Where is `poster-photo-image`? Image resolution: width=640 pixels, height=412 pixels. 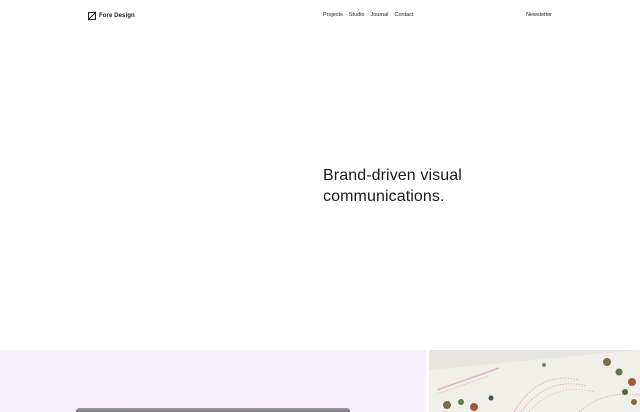 poster-photo-image is located at coordinates (534, 381).